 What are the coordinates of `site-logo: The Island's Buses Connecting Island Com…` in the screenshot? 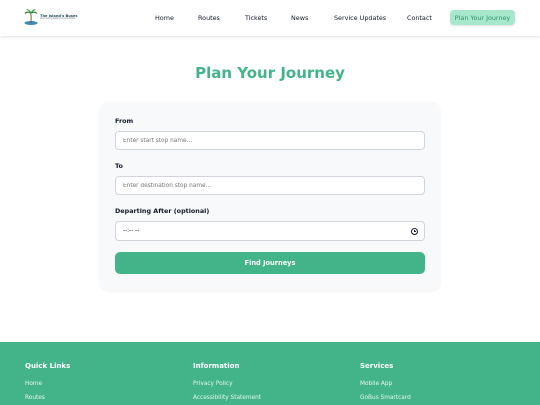 It's located at (50, 17).